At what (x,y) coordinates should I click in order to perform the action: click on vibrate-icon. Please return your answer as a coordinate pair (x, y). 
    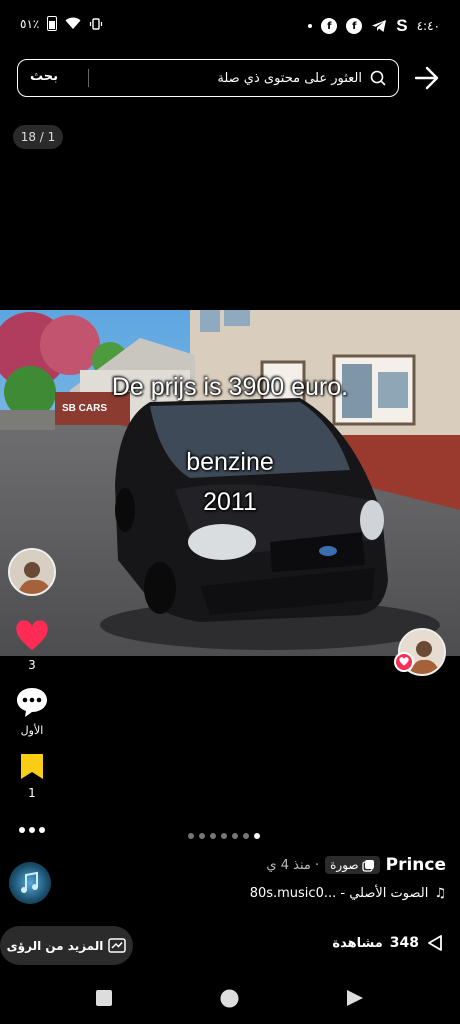
    Looking at the image, I should click on (96, 23).